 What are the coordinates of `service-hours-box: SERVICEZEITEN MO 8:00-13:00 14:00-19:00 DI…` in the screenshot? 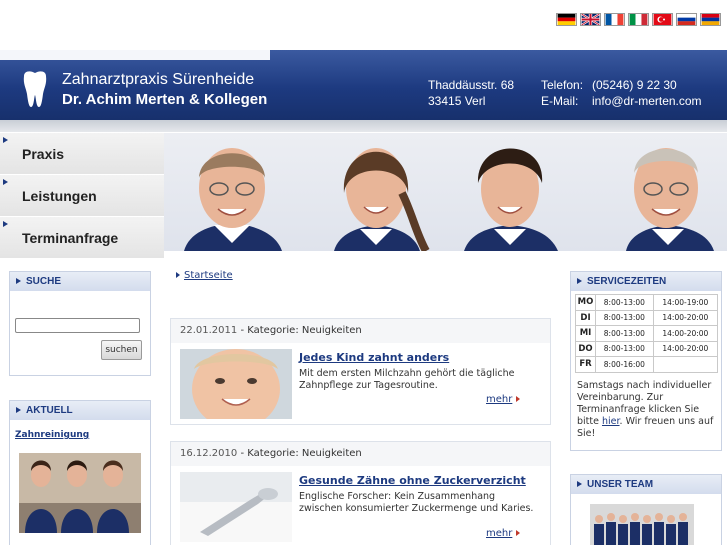 It's located at (646, 361).